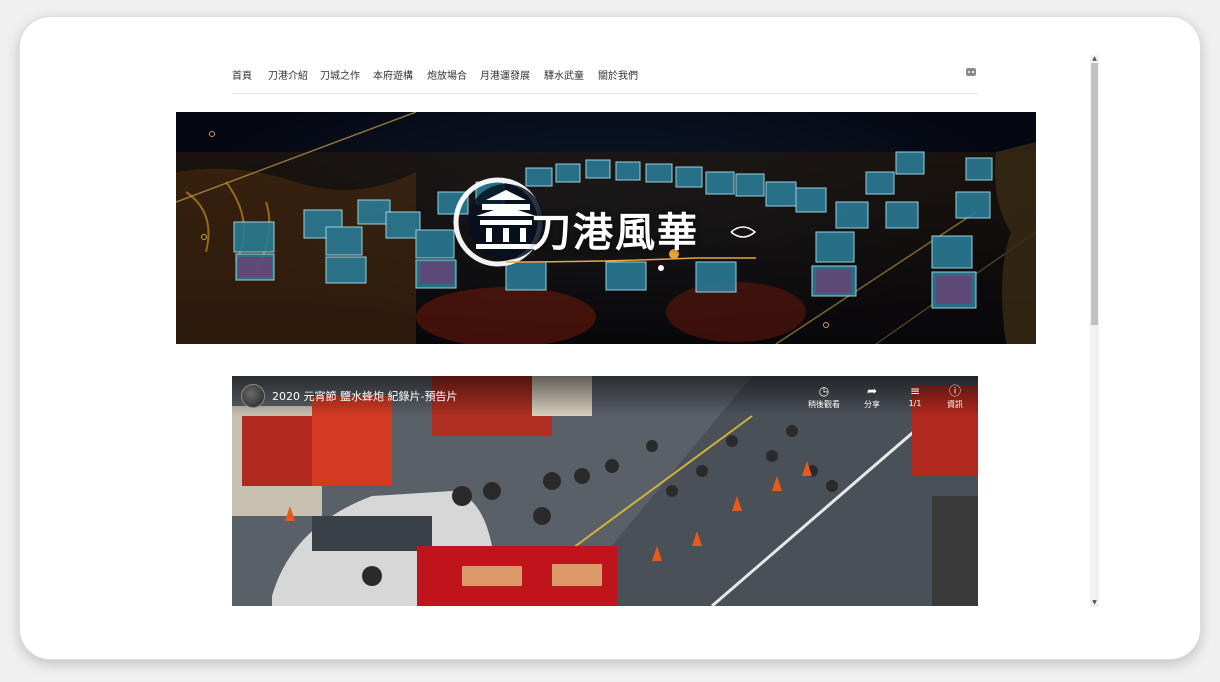 Image resolution: width=1220 pixels, height=682 pixels. Describe the element at coordinates (1094, 59) in the screenshot. I see `scroll-up-arrow-icon: ▲` at that location.